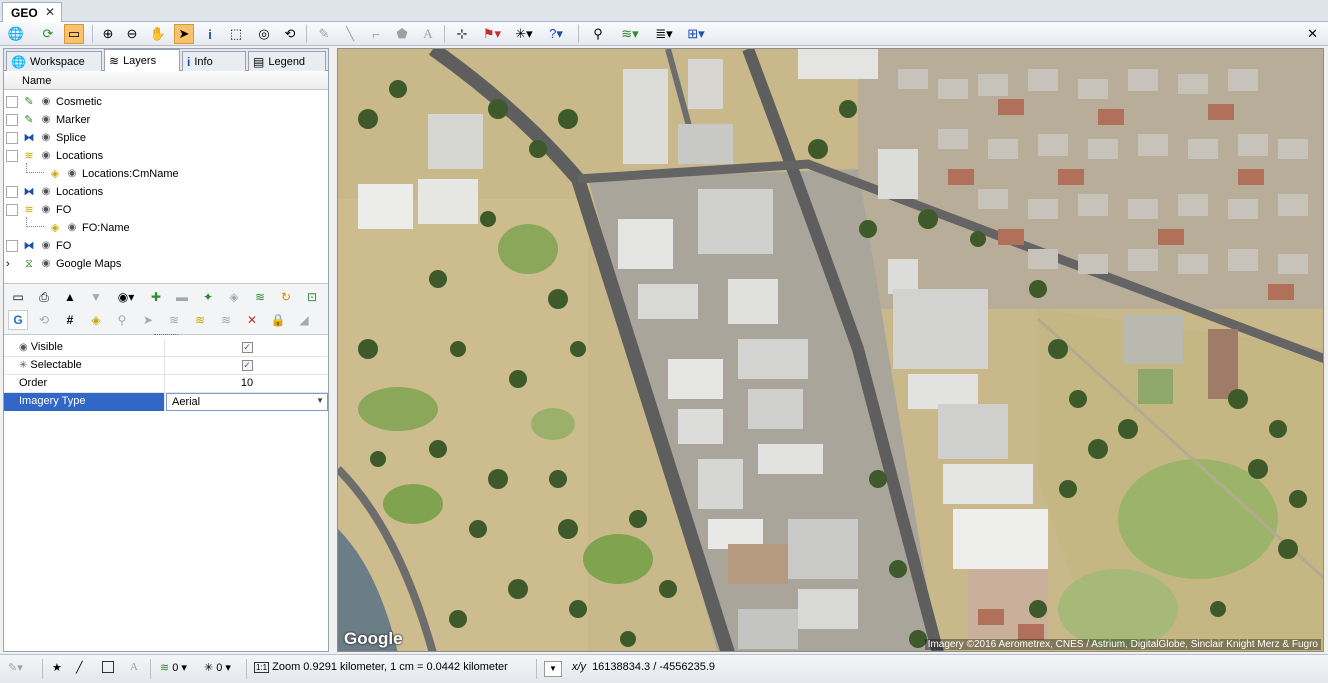 The height and width of the screenshot is (683, 1328). Describe the element at coordinates (226, 320) in the screenshot. I see `style-copy-icon: ≋` at that location.